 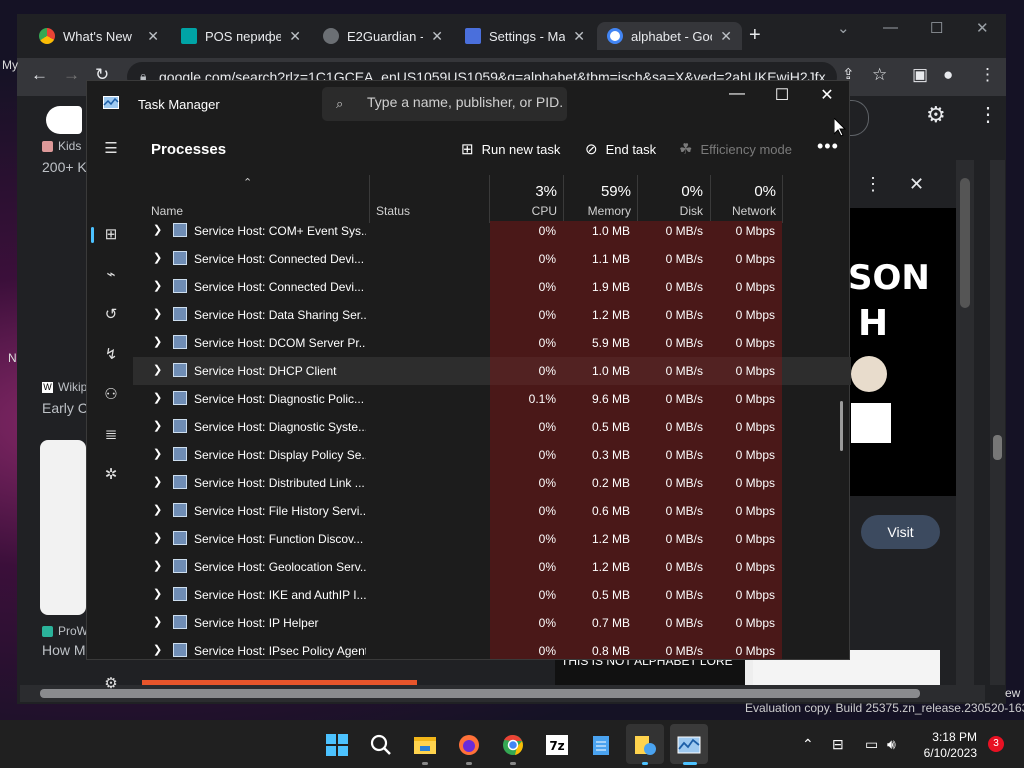 I want to click on back-icon: ←, so click(x=39, y=75).